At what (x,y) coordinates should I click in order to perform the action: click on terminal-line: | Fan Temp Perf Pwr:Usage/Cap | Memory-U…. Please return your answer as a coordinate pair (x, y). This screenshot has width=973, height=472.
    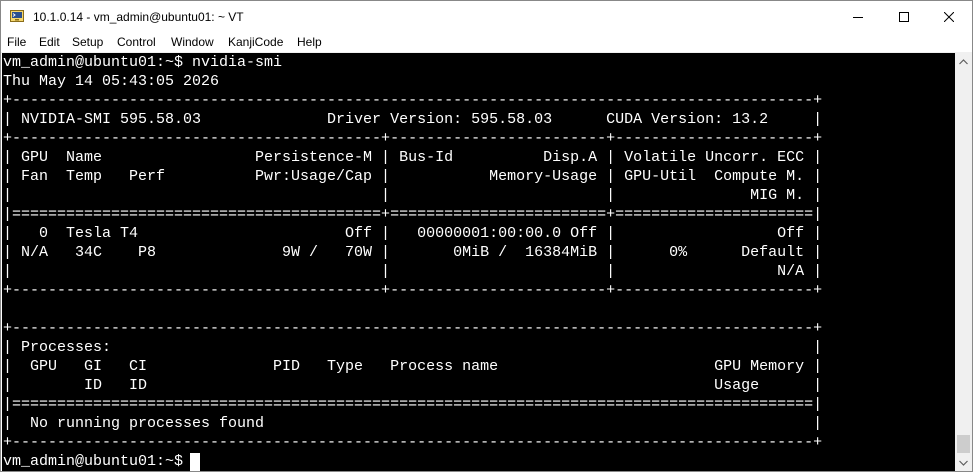
    Looking at the image, I should click on (413, 176).